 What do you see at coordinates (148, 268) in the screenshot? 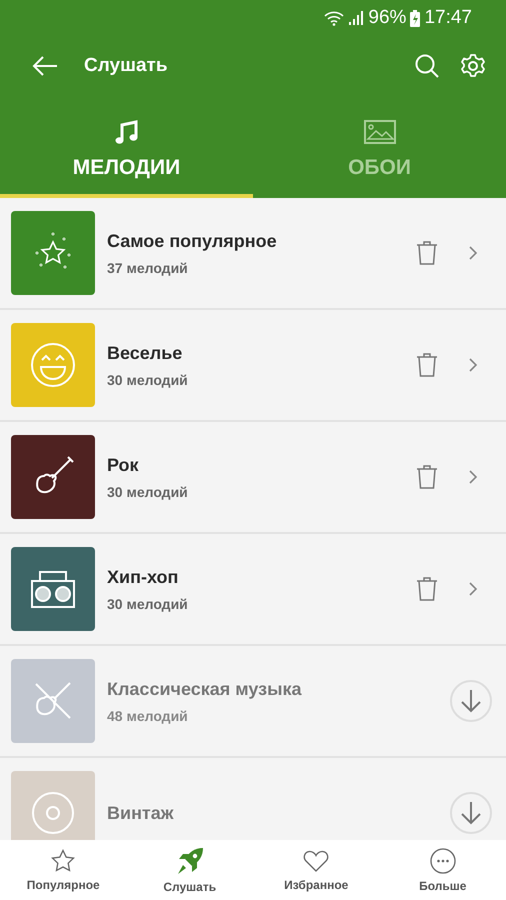
I see `melody-count: 37 мелодий` at bounding box center [148, 268].